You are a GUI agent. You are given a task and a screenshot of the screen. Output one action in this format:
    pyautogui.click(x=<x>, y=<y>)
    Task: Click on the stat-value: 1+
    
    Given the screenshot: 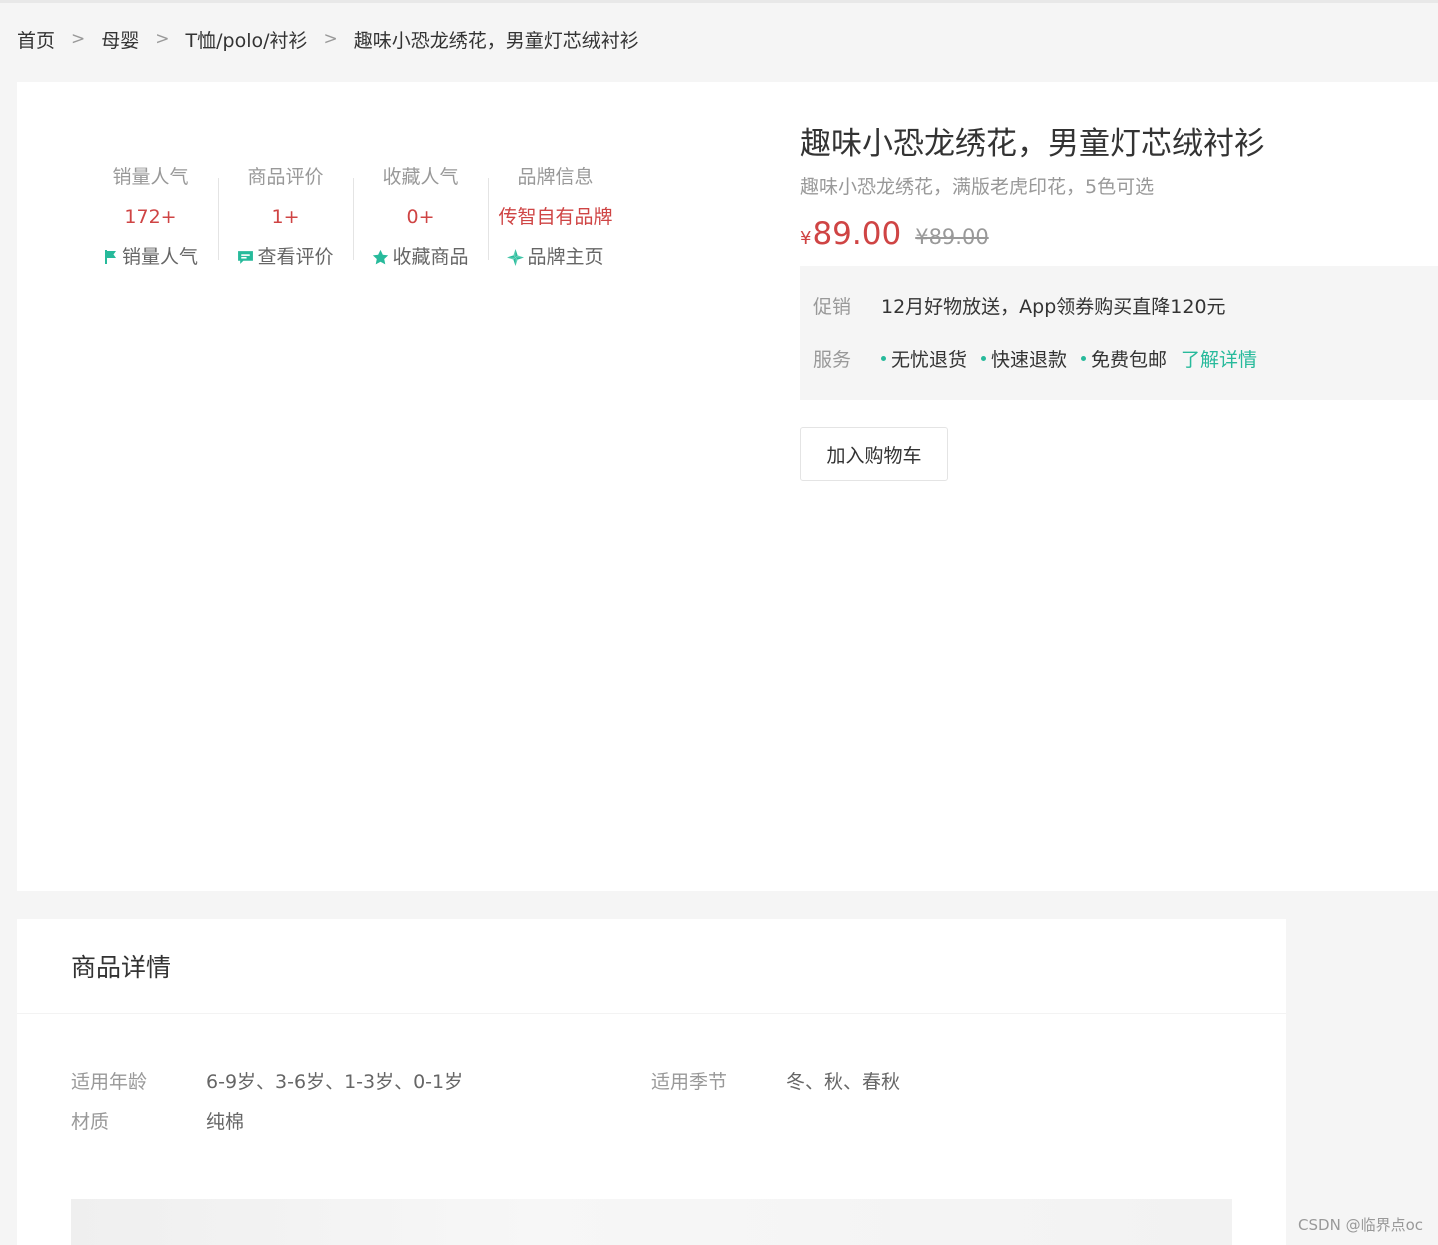 What is the action you would take?
    pyautogui.click(x=285, y=217)
    